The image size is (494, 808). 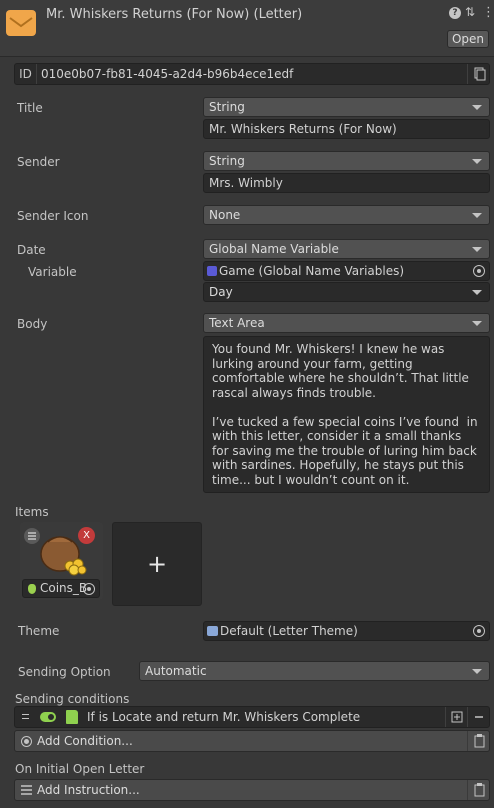 What do you see at coordinates (346, 215) in the screenshot?
I see `sender-icon-dropdown: None` at bounding box center [346, 215].